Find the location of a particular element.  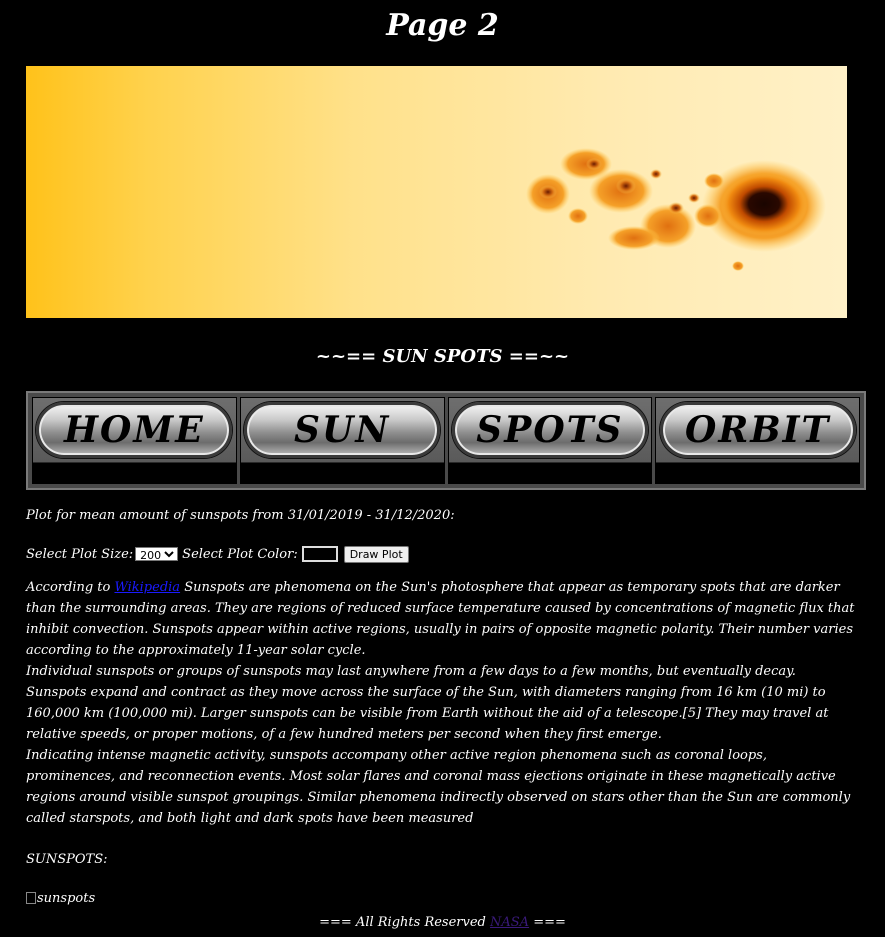

orbit-button: ORBIT is located at coordinates (757, 430).